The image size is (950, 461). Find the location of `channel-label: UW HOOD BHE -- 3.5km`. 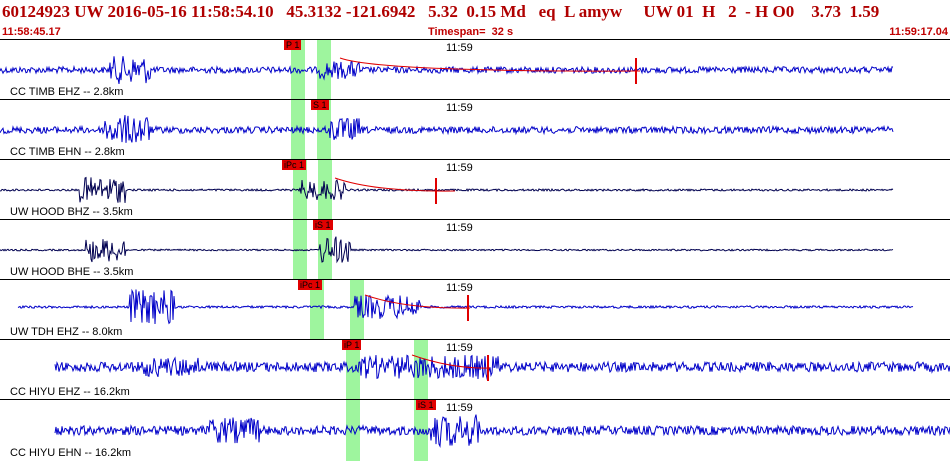

channel-label: UW HOOD BHE -- 3.5km is located at coordinates (72, 272).